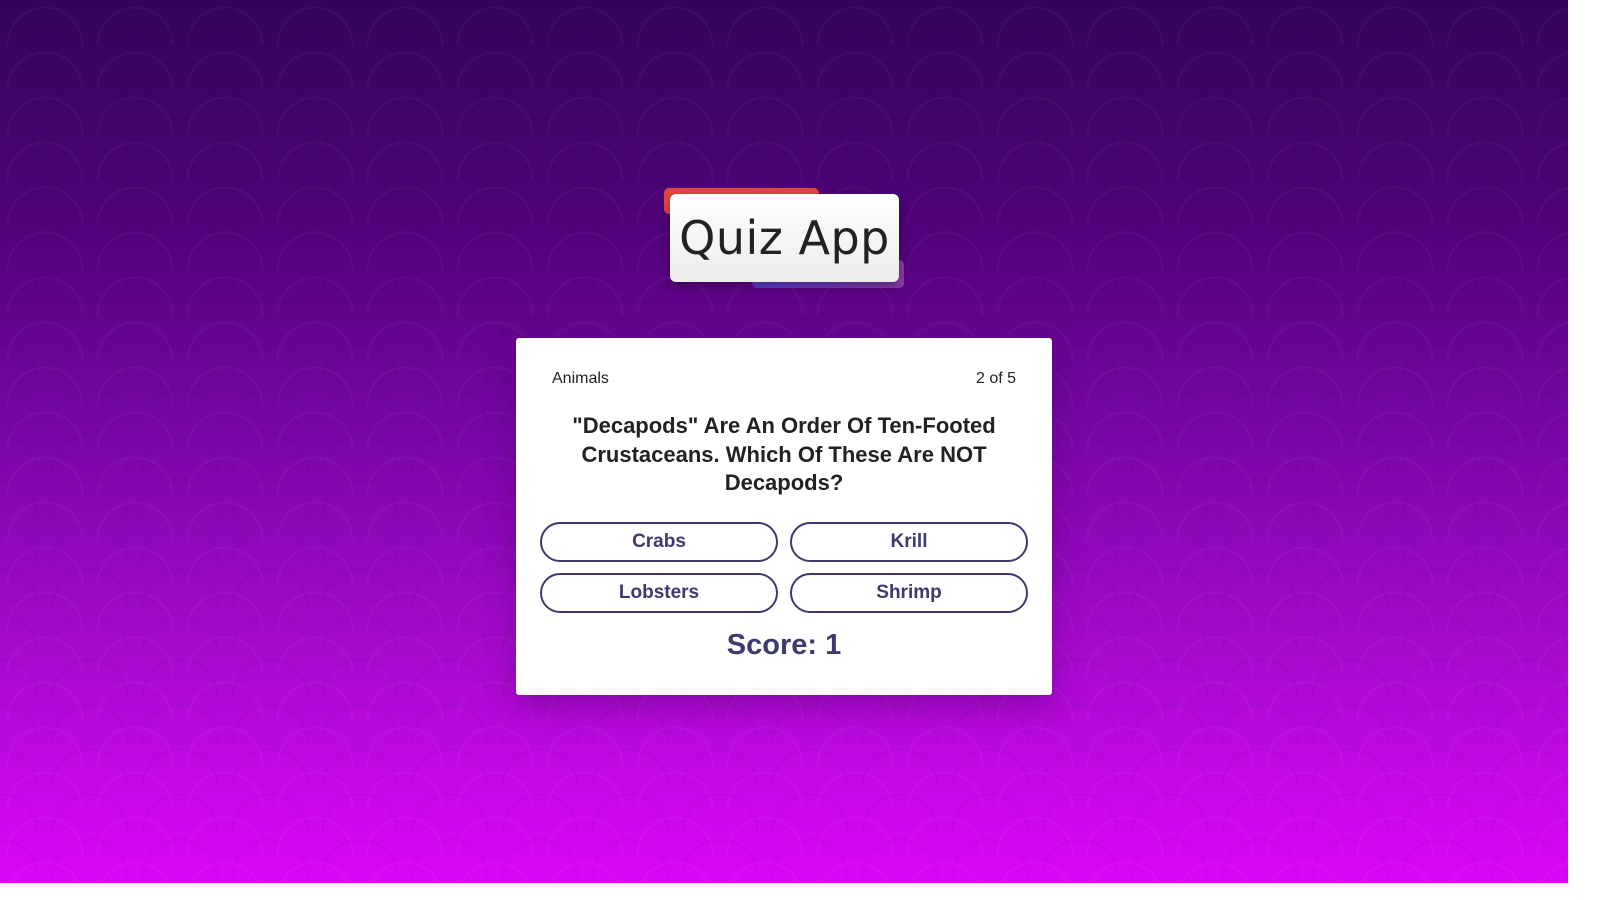 The width and height of the screenshot is (1600, 900). I want to click on quiz-header: Animals 2 of 5, so click(784, 379).